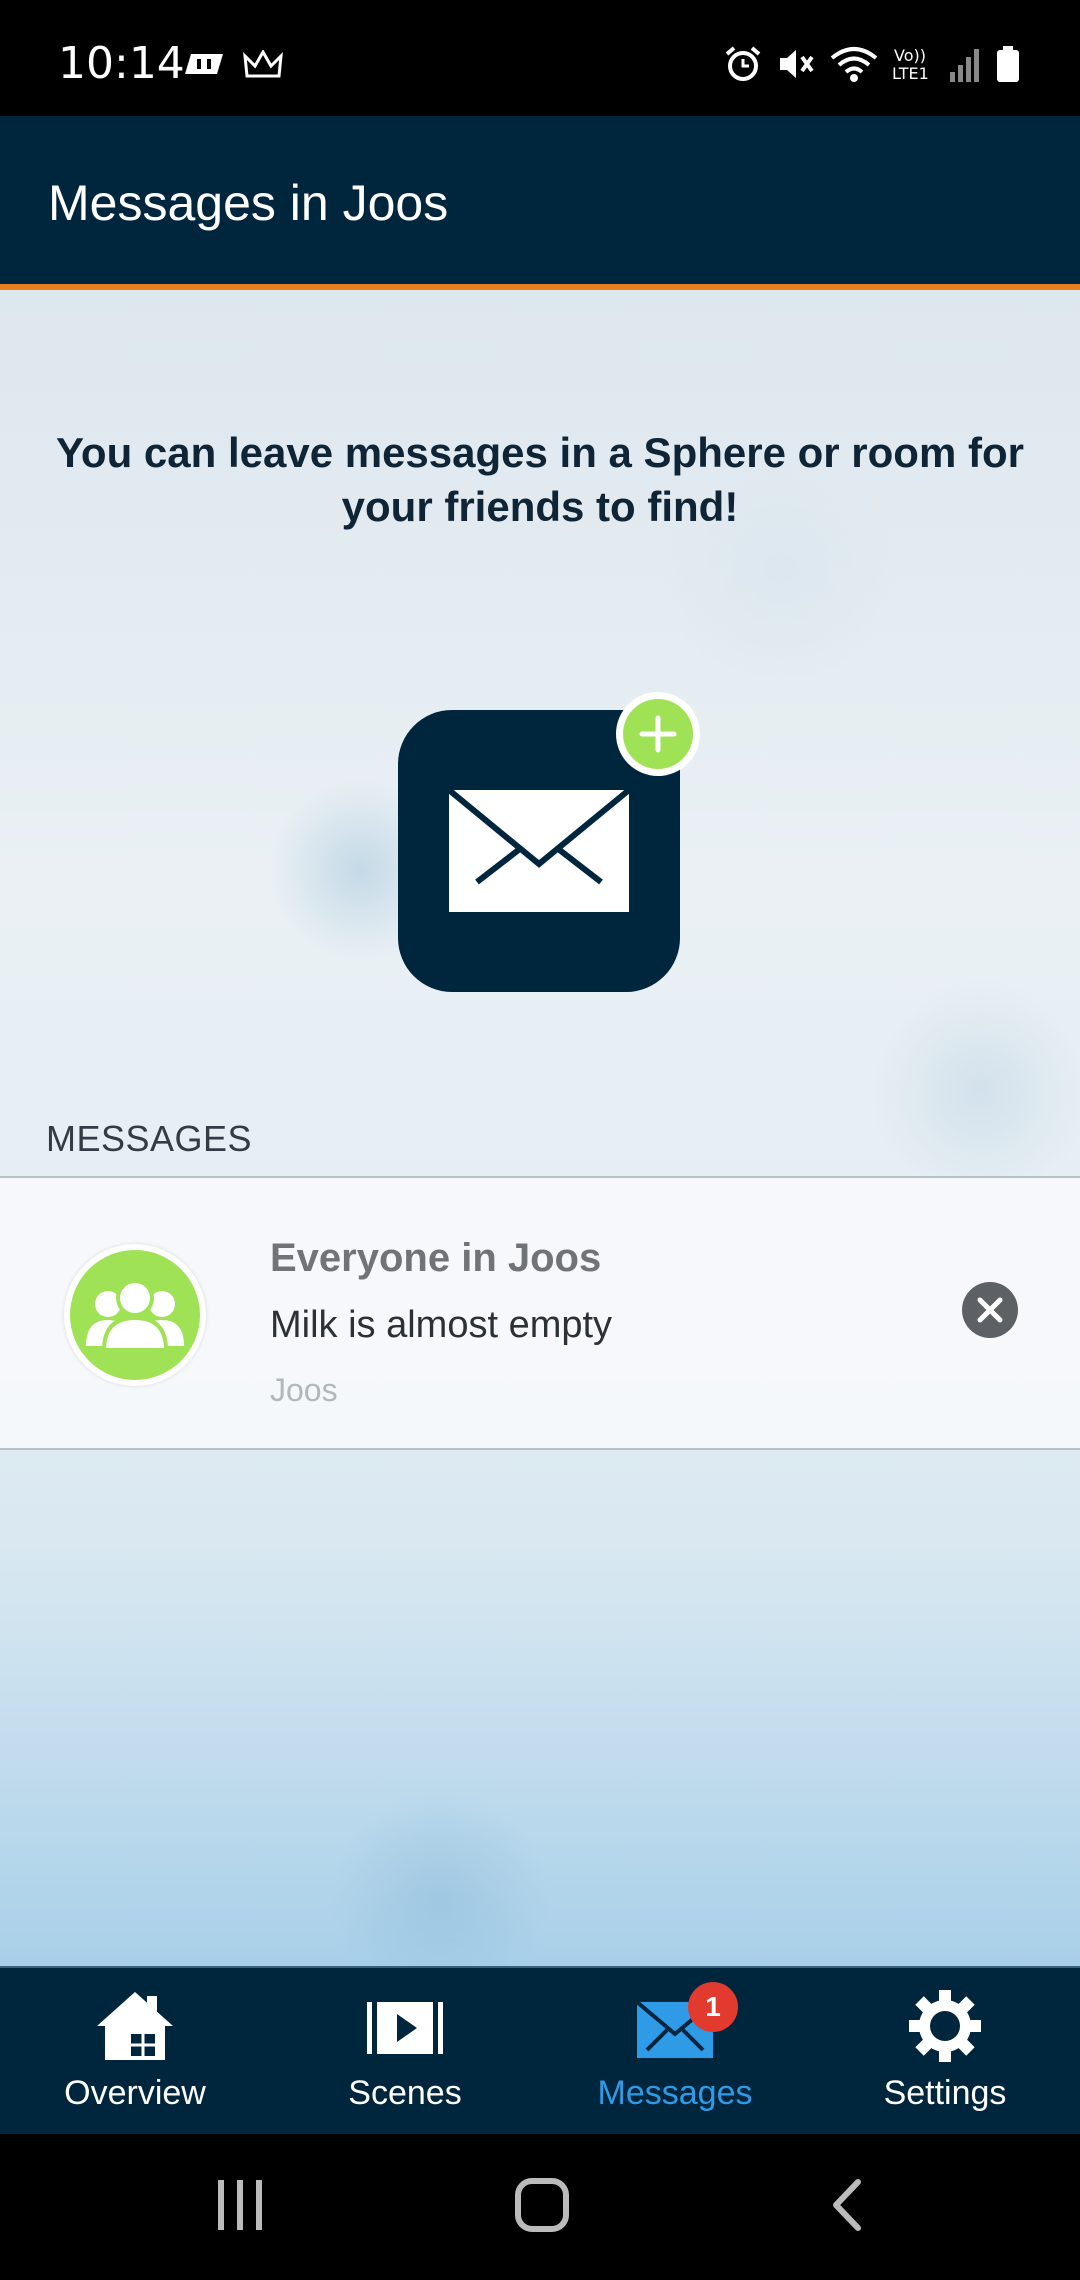 Image resolution: width=1080 pixels, height=2280 pixels. I want to click on tools-icon, so click(204, 64).